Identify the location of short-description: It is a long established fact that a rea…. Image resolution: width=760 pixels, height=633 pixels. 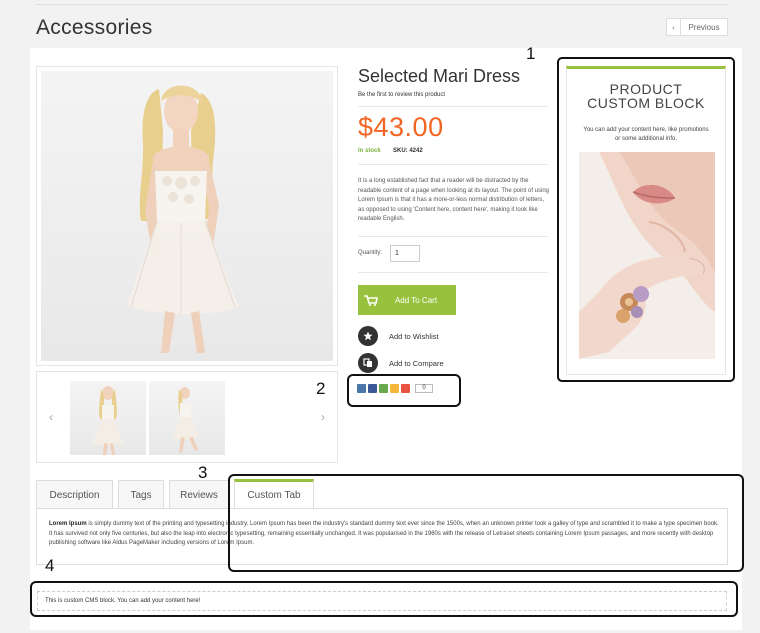
(454, 200).